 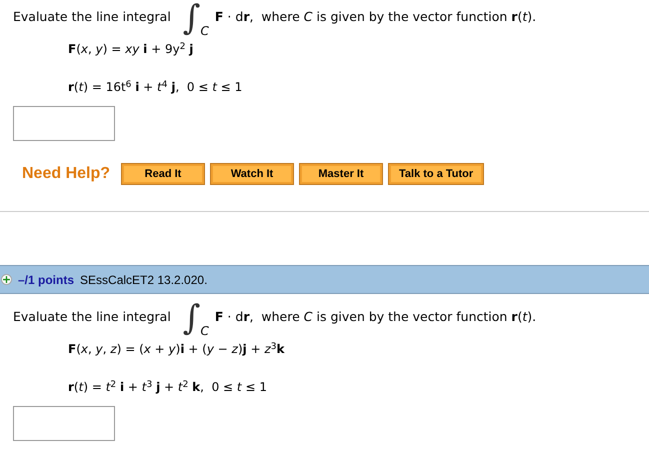 I want to click on equation: r(t) = t$^{2}$ i + t$^{3}$ j + t$^{2}$ k, 0 ≤ t ≤ 1, so click(x=168, y=387).